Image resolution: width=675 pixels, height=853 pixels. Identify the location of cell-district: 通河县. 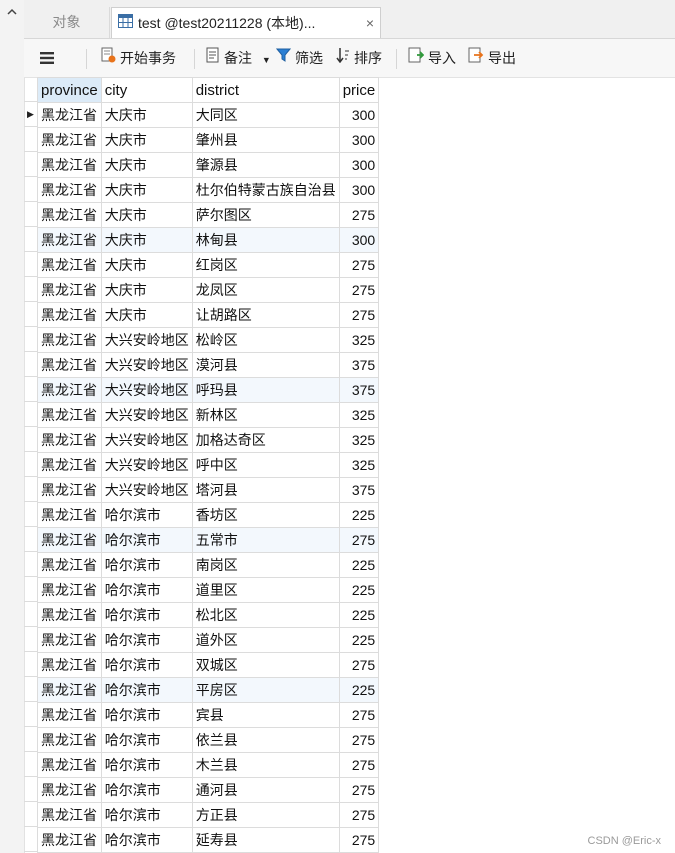
(265, 790).